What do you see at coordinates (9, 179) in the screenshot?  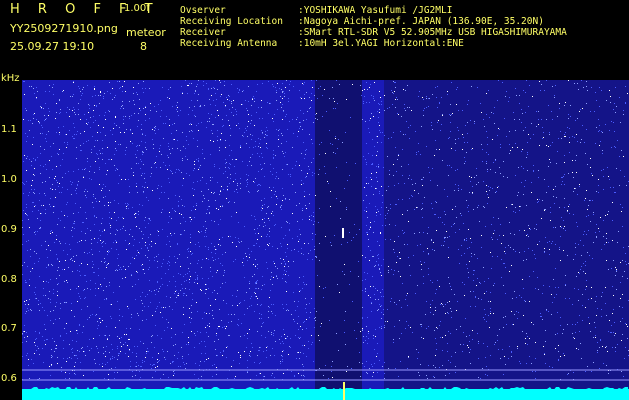 I see `y-tick: 1.0` at bounding box center [9, 179].